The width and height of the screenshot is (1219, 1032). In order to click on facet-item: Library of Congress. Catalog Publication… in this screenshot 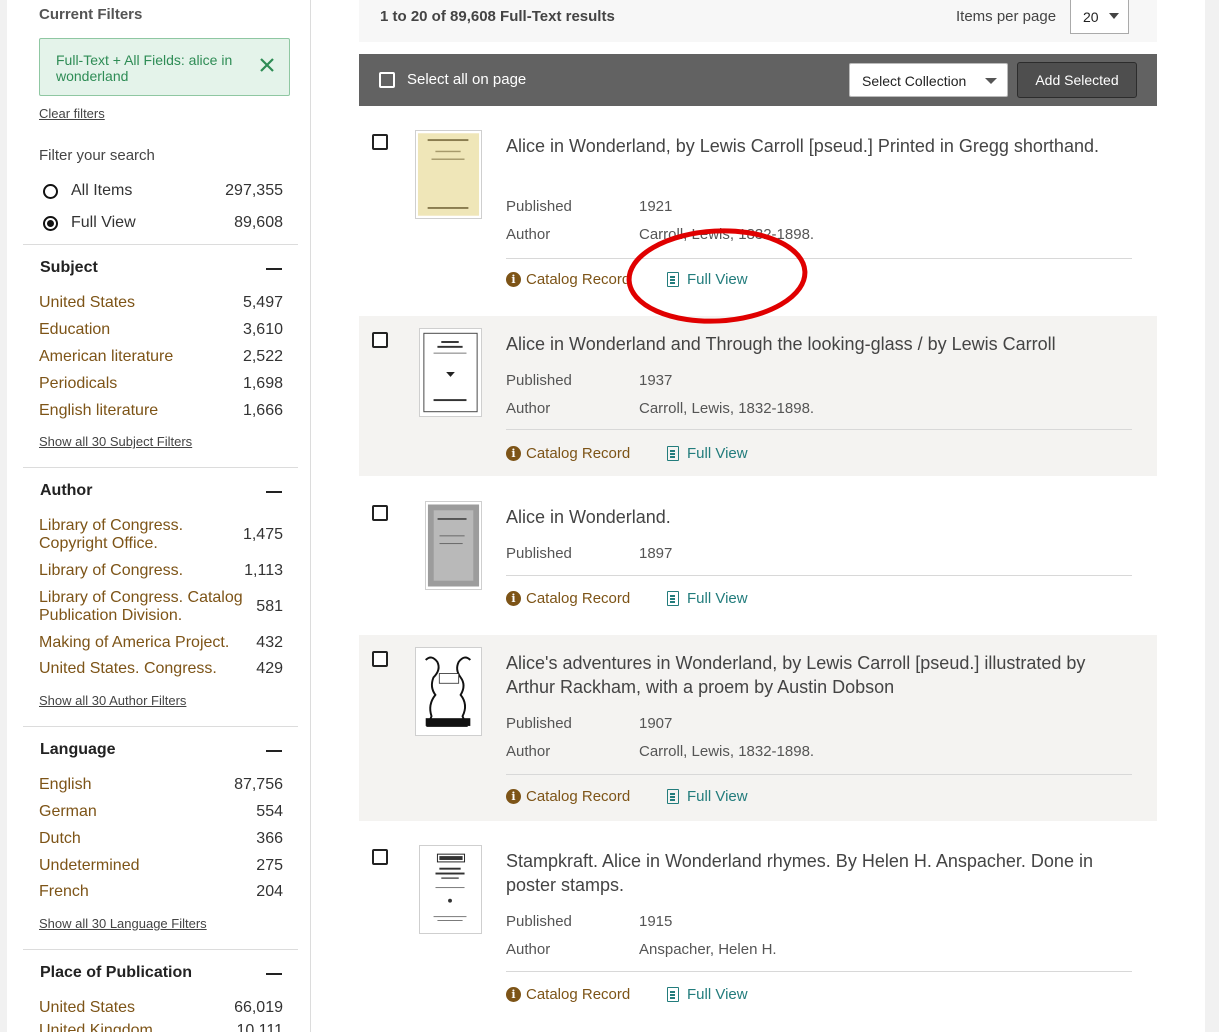, I will do `click(161, 607)`.